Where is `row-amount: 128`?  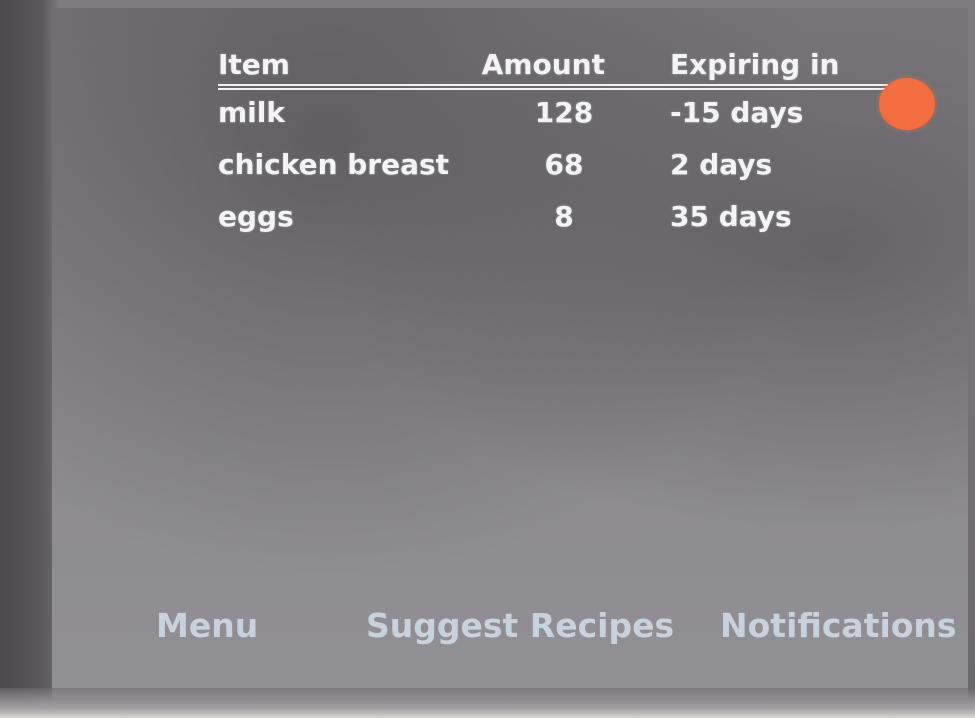 row-amount: 128 is located at coordinates (564, 112).